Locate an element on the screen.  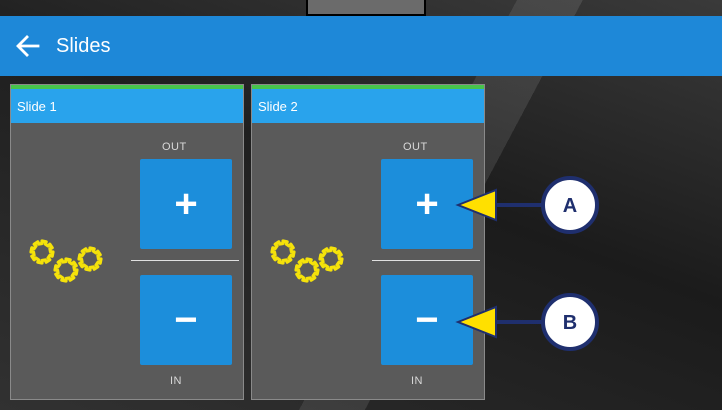
slide-title: Slide 1 is located at coordinates (37, 106).